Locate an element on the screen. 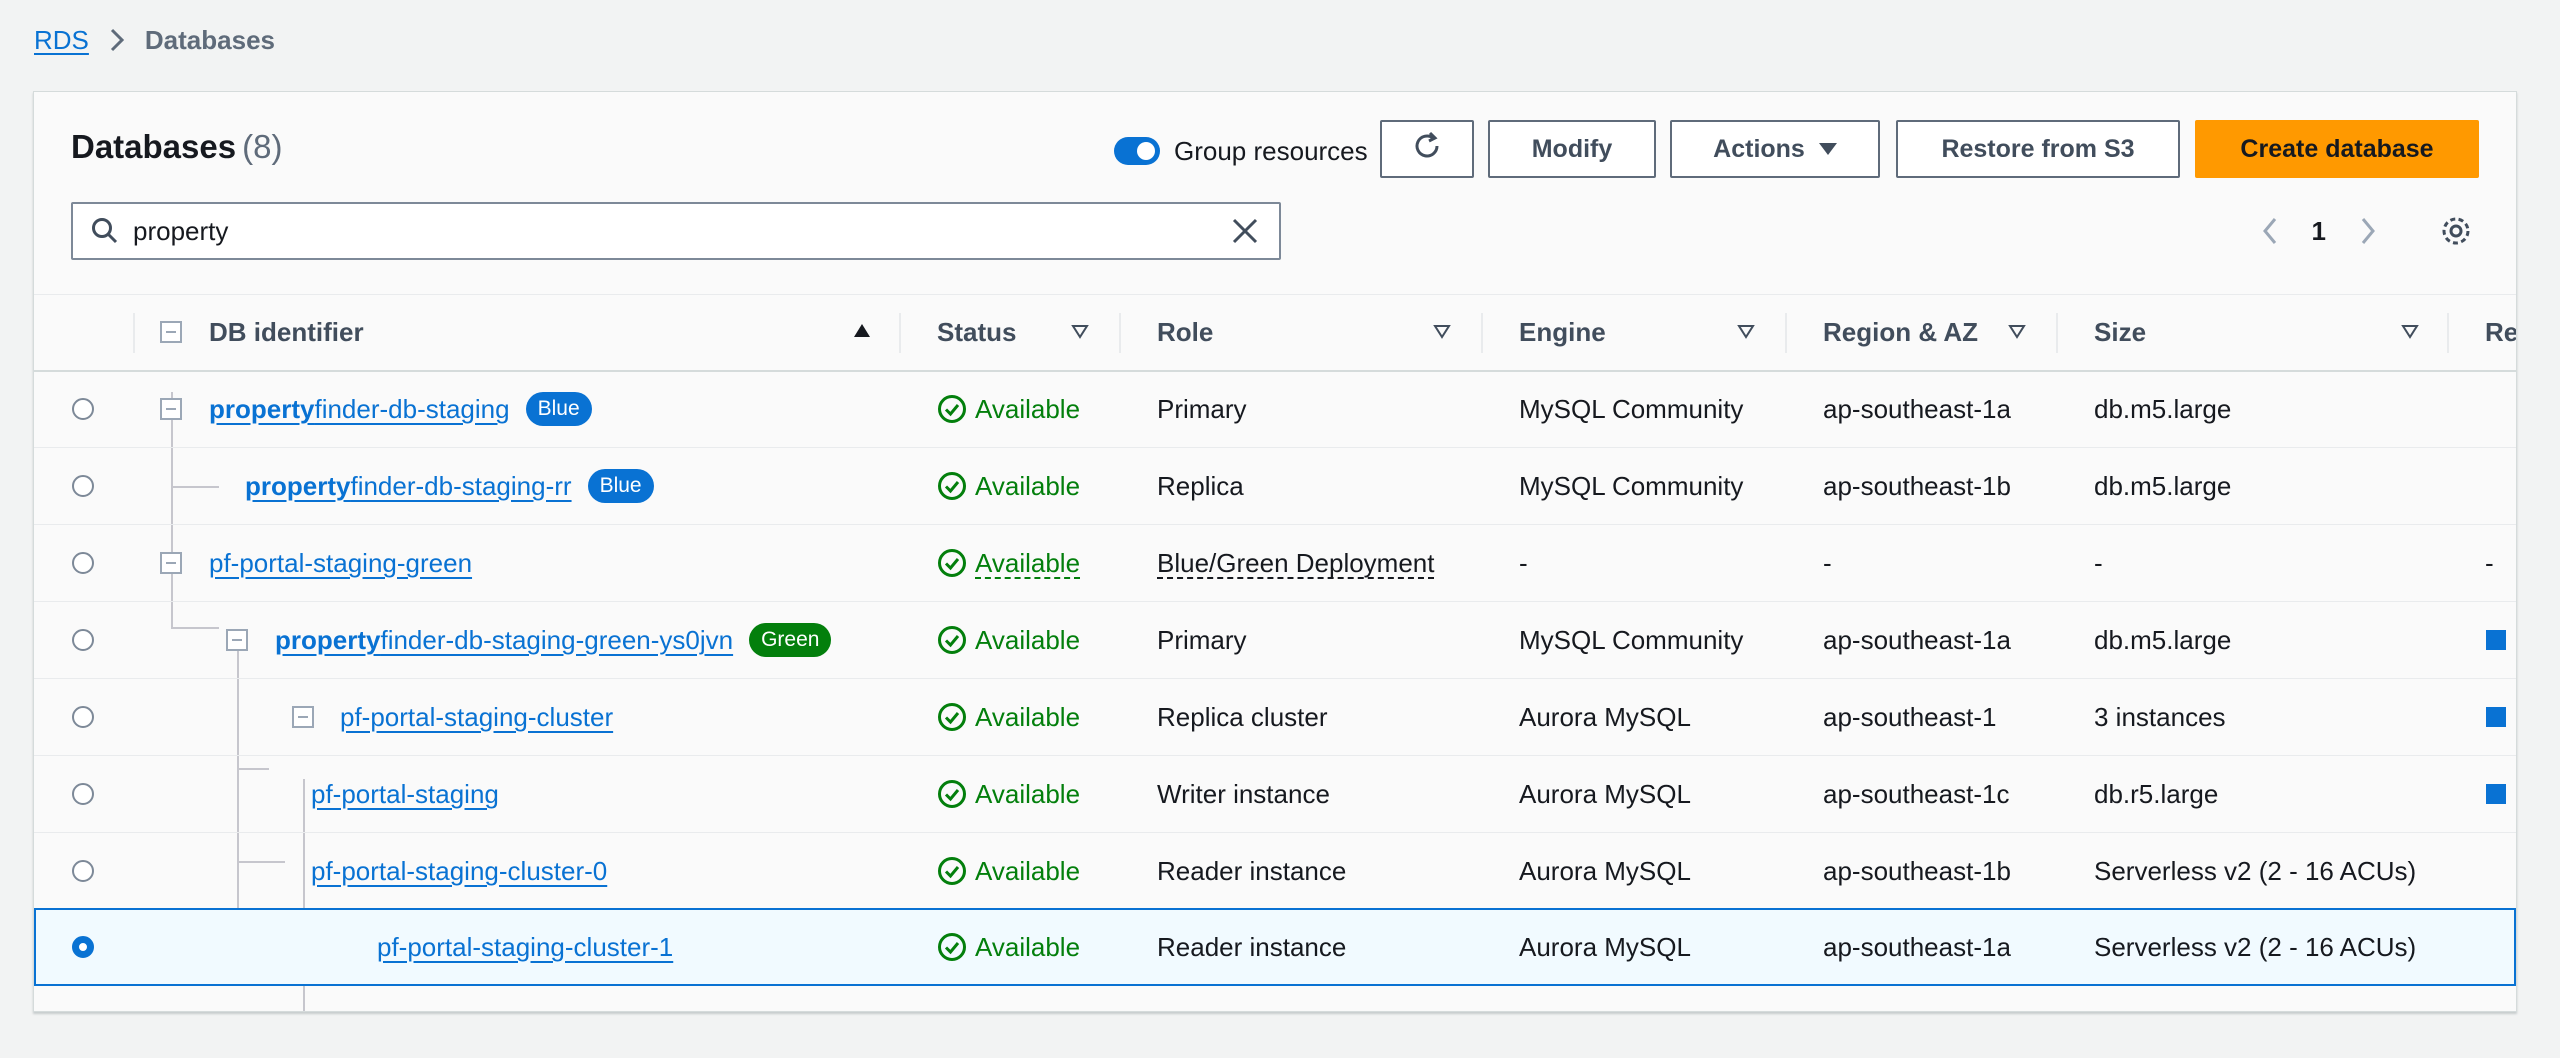  db-identifier-link: pf-portal-staging-green is located at coordinates (340, 563).